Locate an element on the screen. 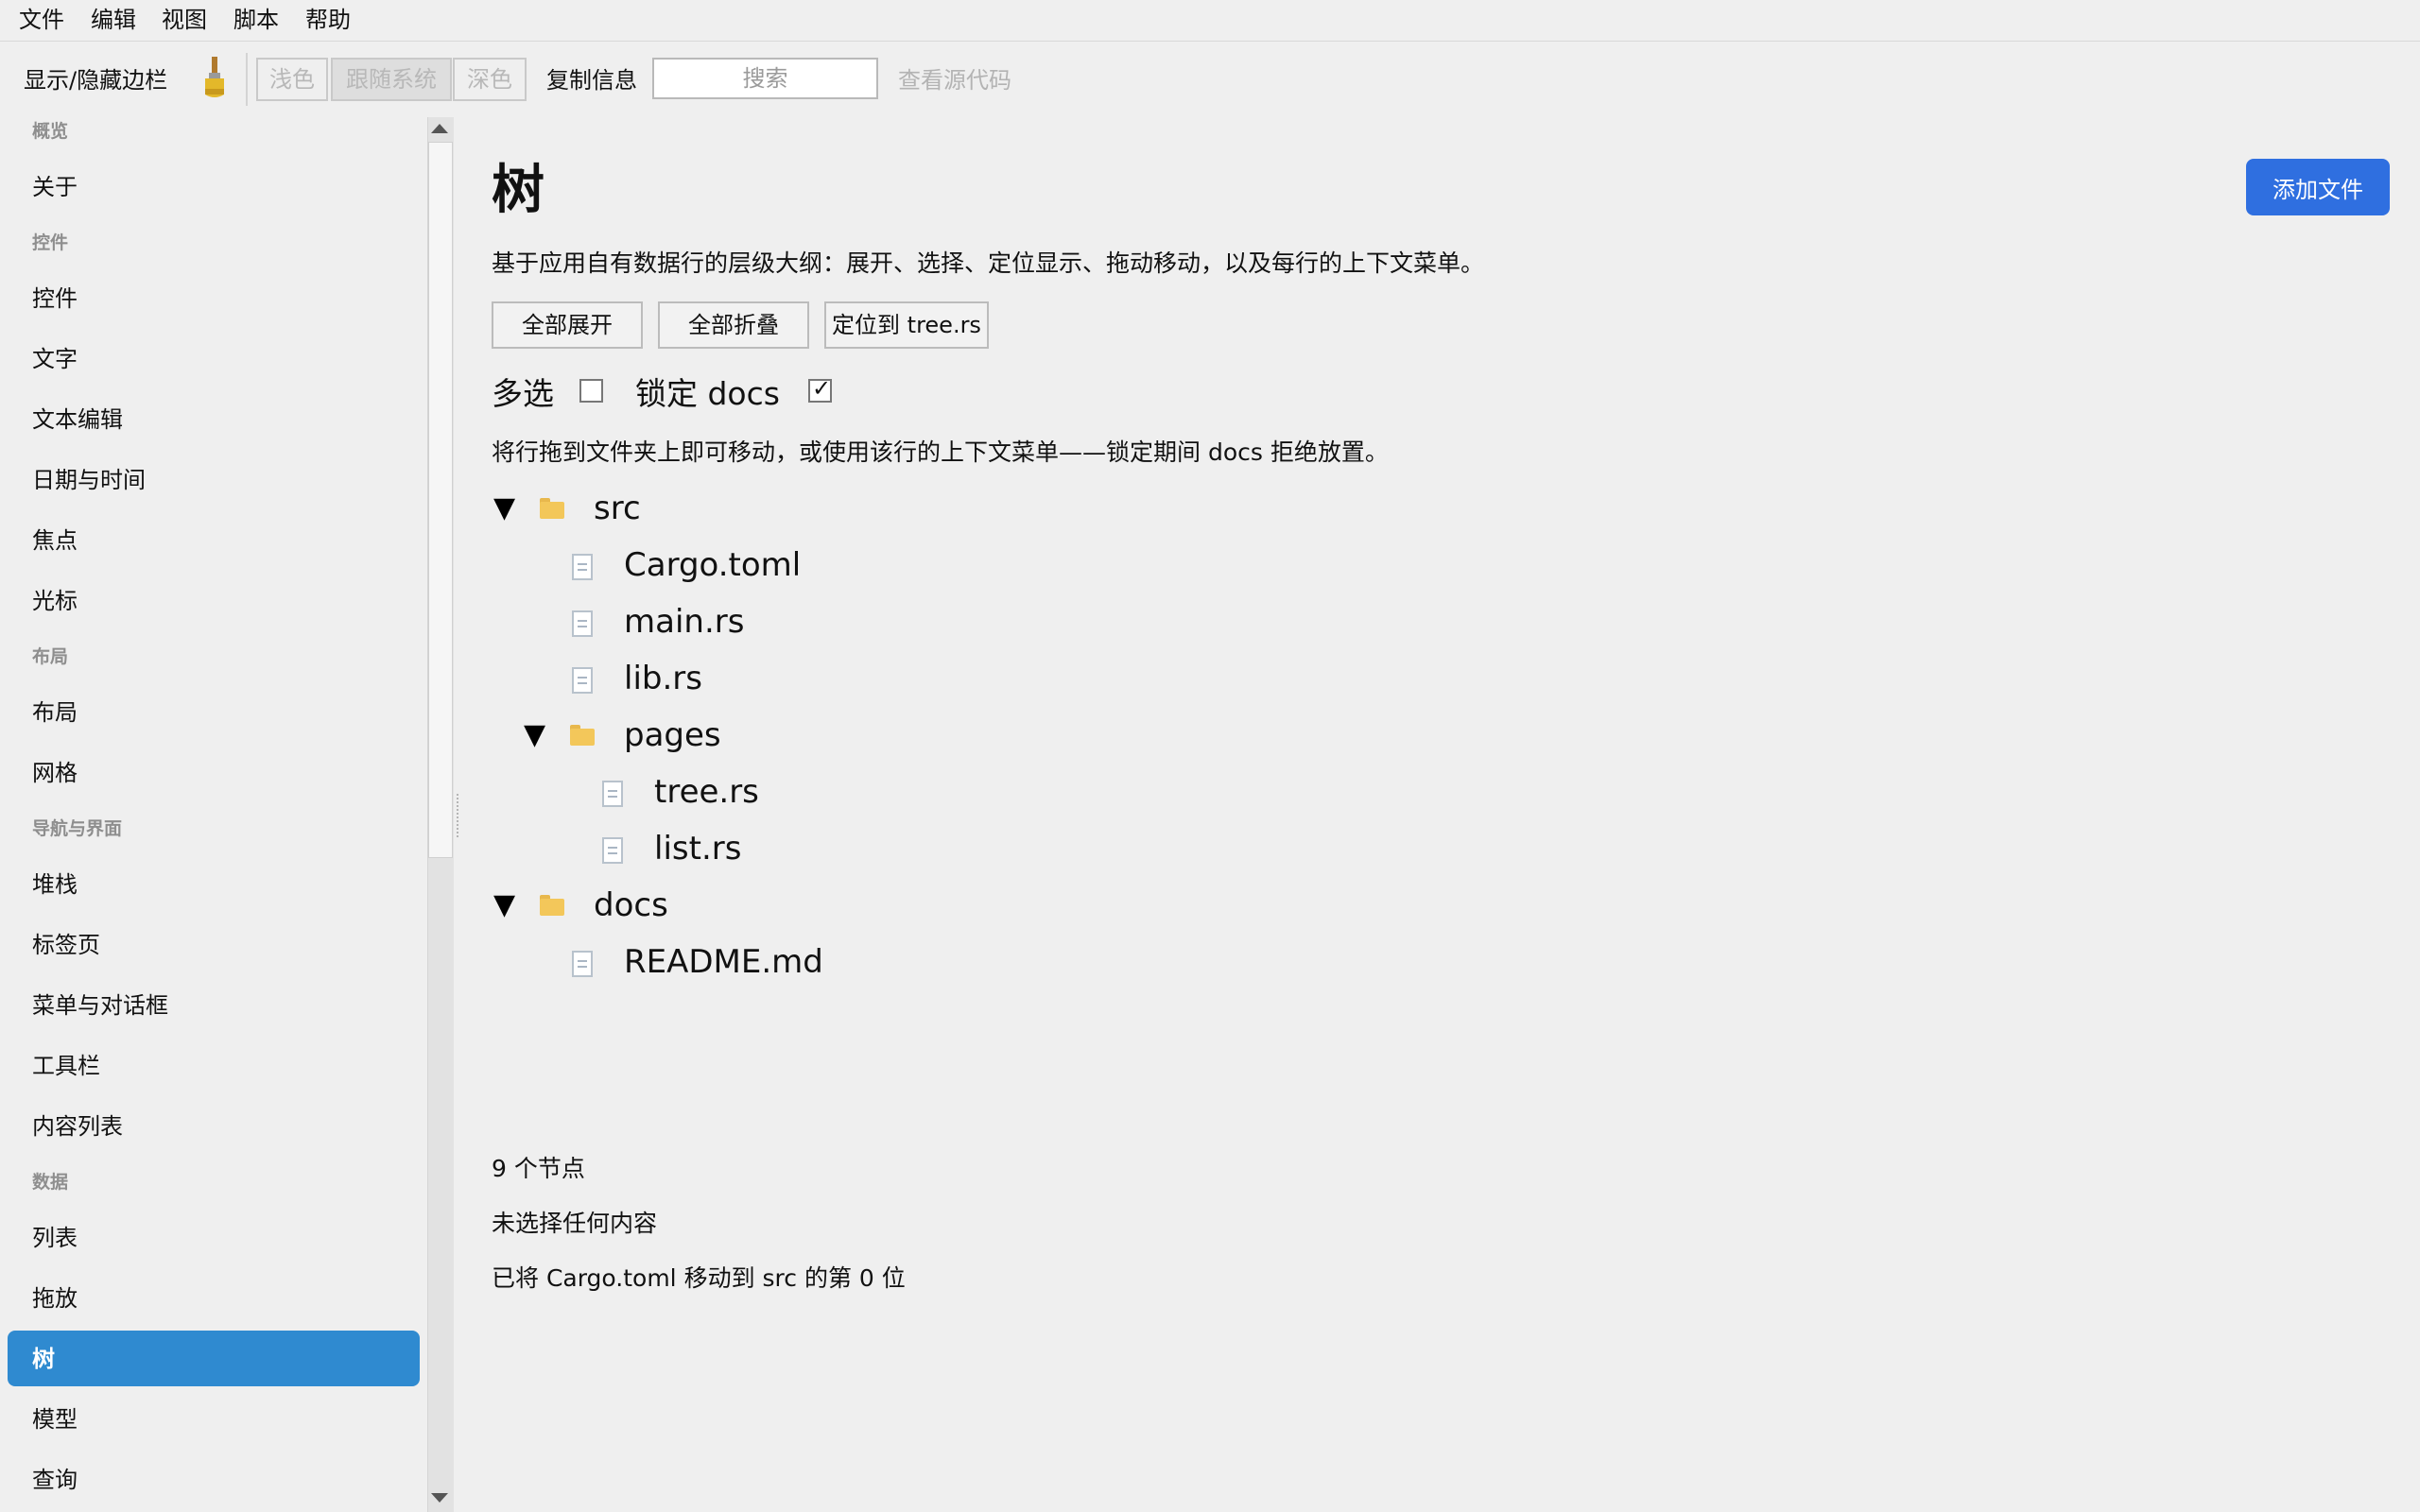 Image resolution: width=2420 pixels, height=1512 pixels. view-source-button: 查看源代码 is located at coordinates (954, 80).